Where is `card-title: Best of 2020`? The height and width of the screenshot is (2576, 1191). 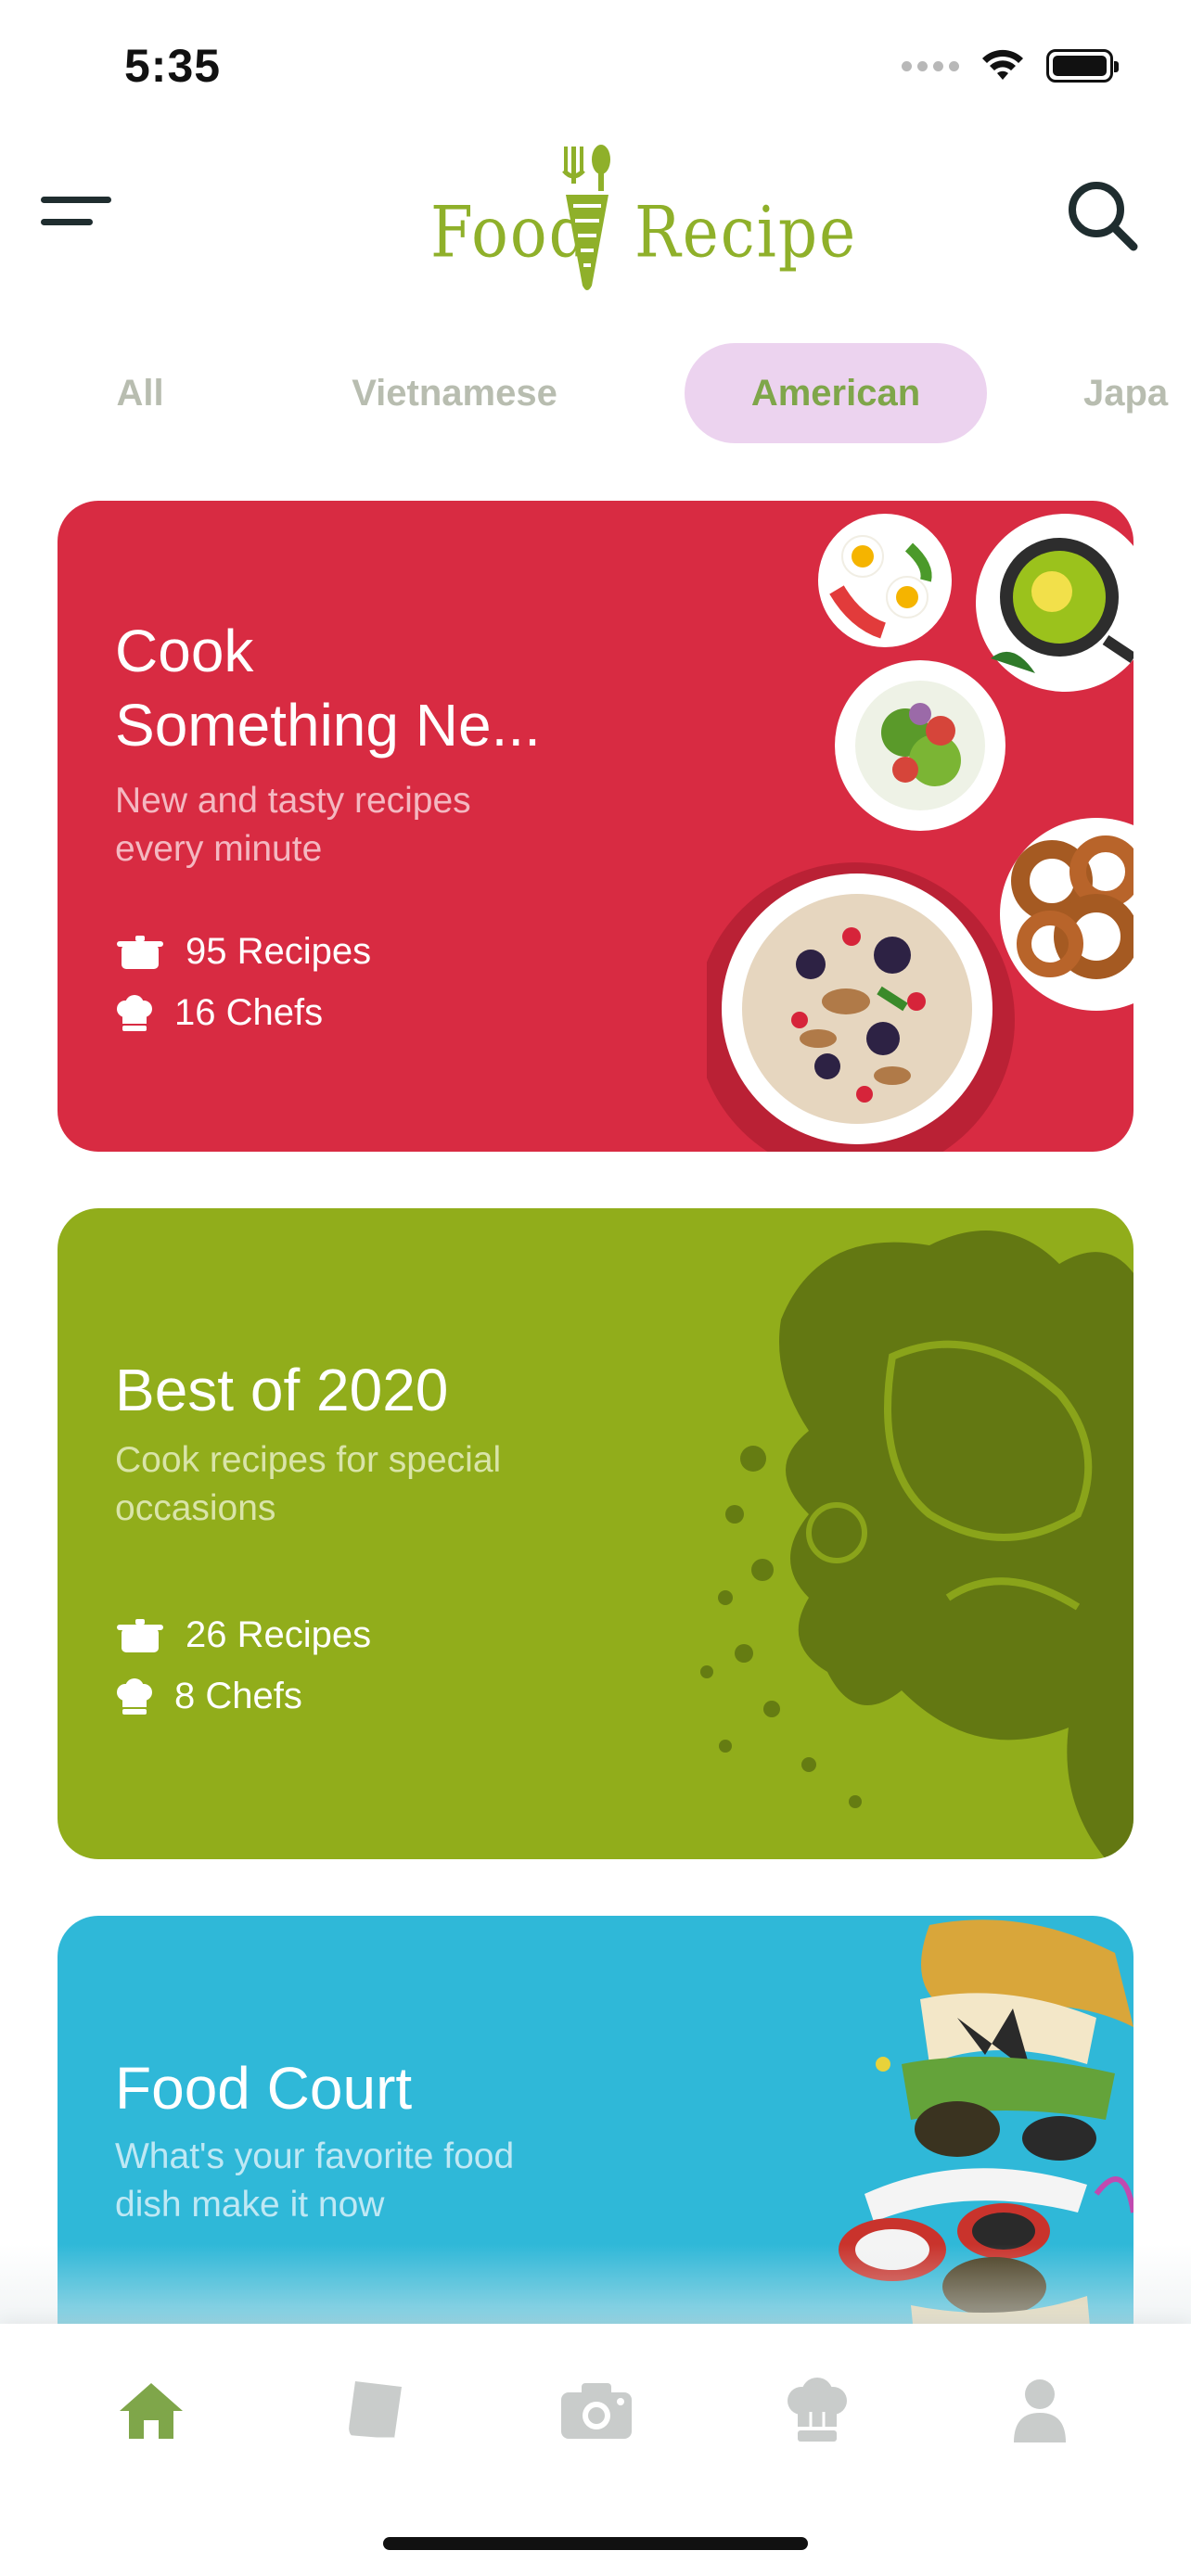
card-title: Best of 2020 is located at coordinates (282, 1390).